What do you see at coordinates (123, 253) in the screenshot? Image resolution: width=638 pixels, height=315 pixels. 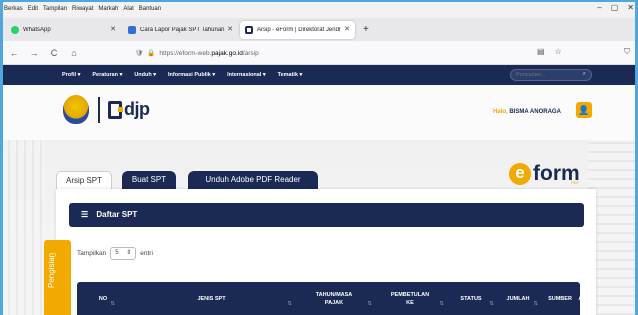 I see `entries-select: 5 ⇕` at bounding box center [123, 253].